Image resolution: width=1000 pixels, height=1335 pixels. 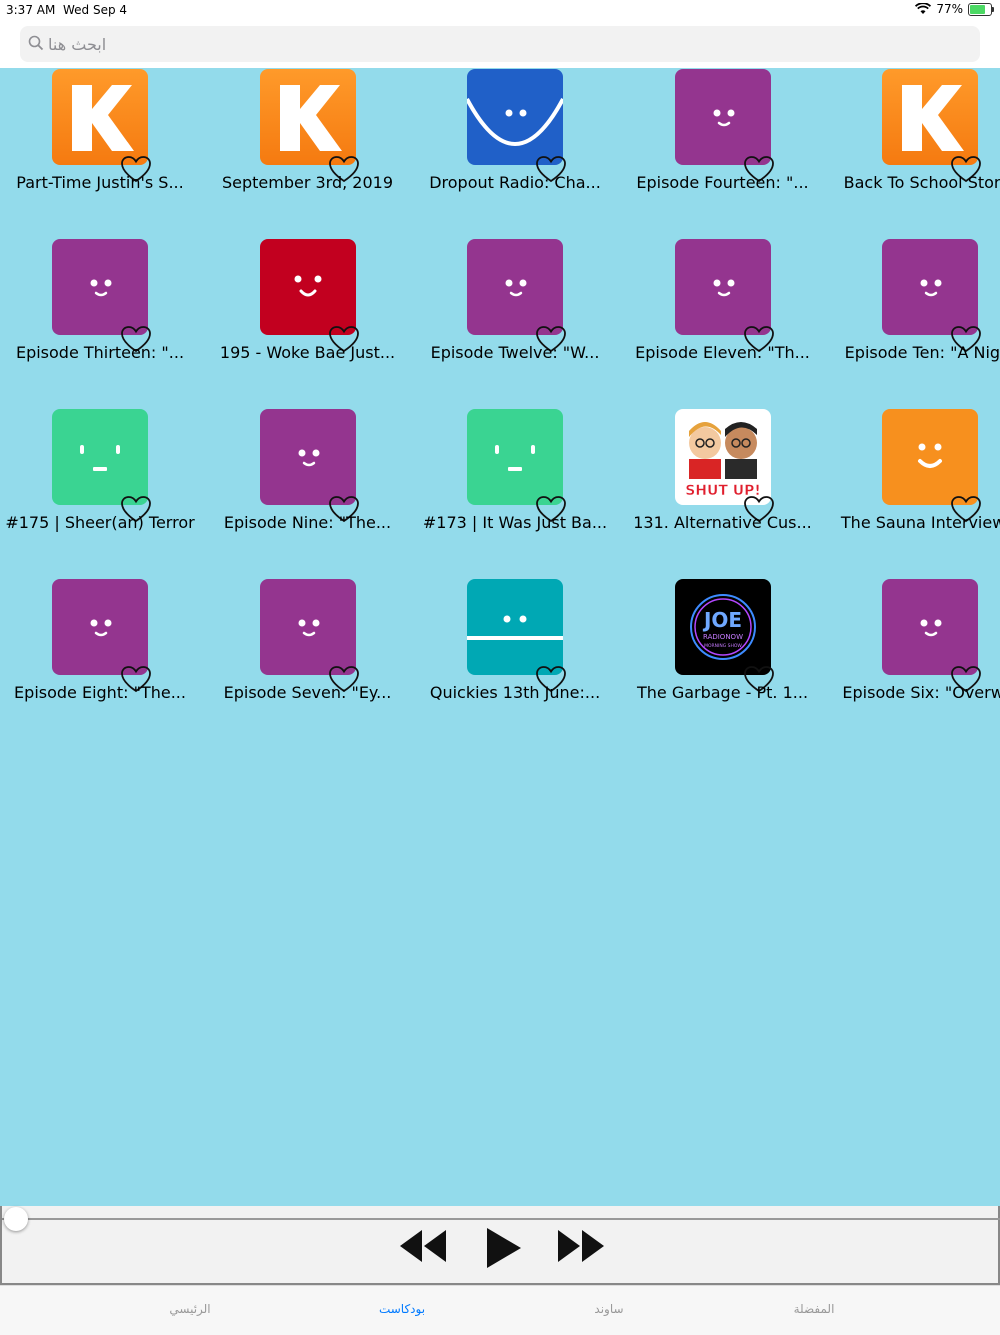 I want to click on podcast-item: Back To School Story!, so click(x=915, y=154).